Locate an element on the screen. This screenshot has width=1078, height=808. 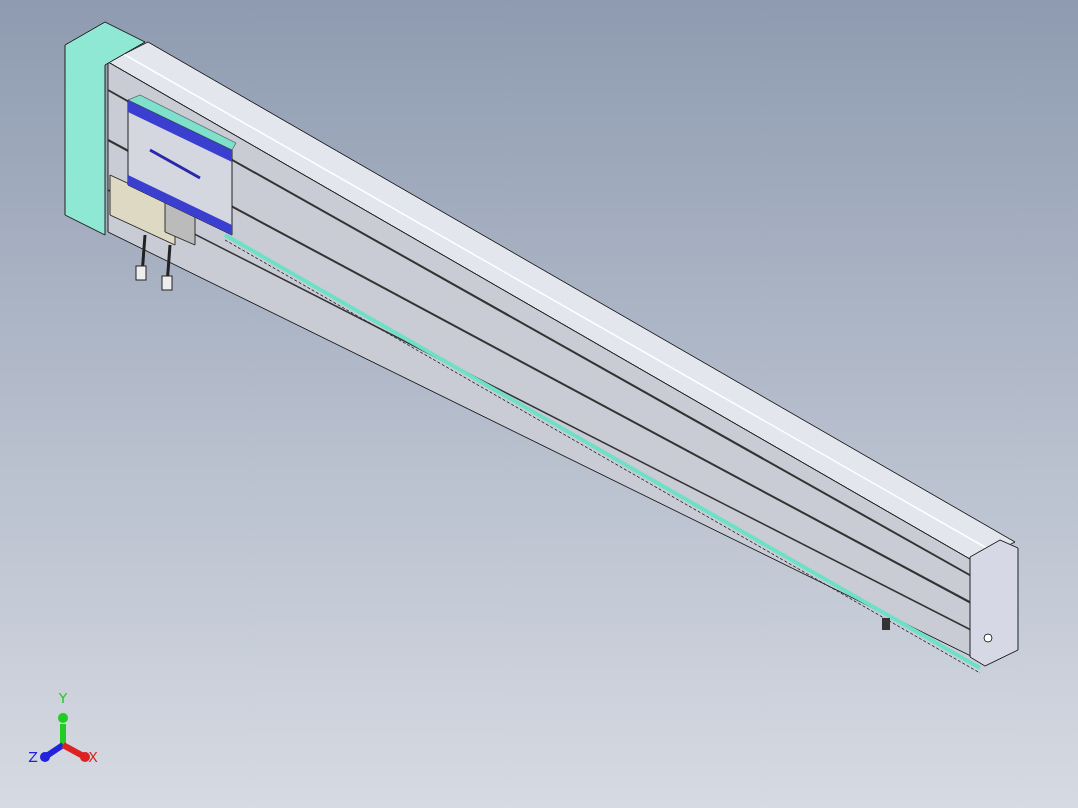
axis-label: Z is located at coordinates (33, 757).